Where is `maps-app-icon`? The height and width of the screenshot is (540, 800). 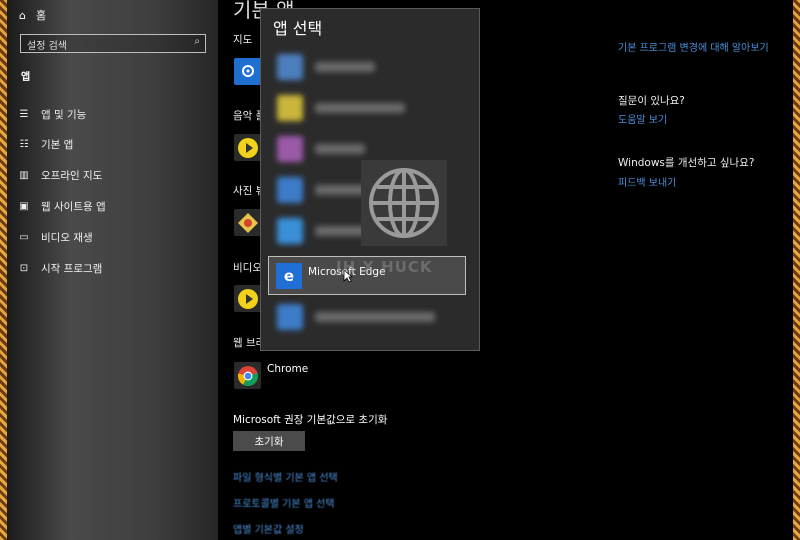 maps-app-icon is located at coordinates (247, 71).